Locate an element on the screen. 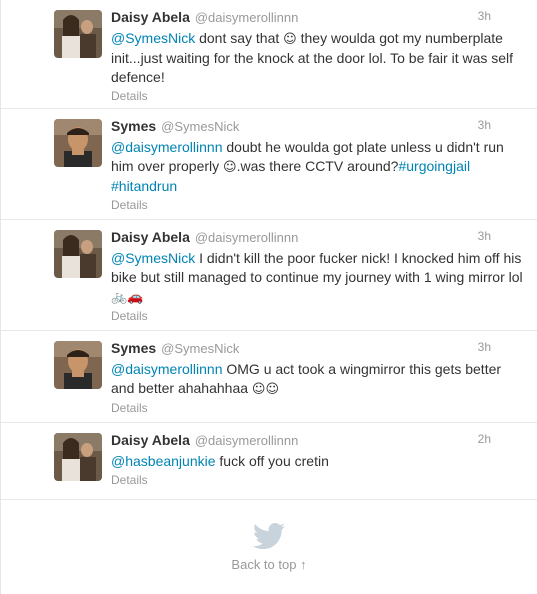 The height and width of the screenshot is (594, 537). timestamp: 2h is located at coordinates (484, 439).